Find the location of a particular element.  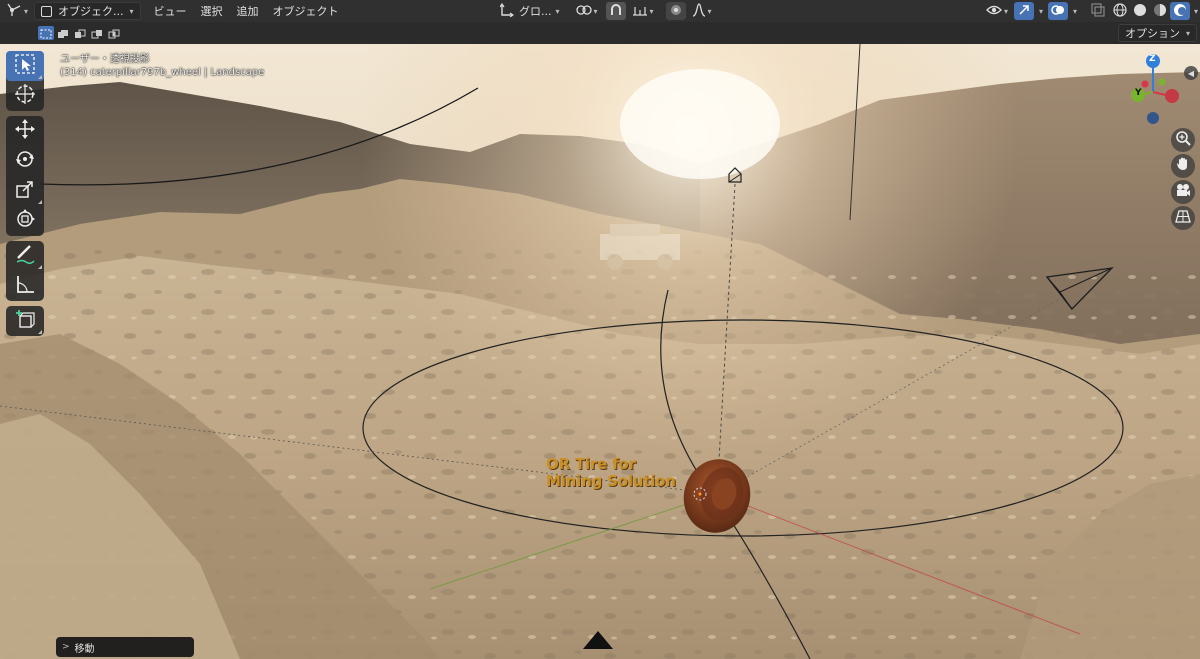

tool-group-annotate is located at coordinates (25, 271).